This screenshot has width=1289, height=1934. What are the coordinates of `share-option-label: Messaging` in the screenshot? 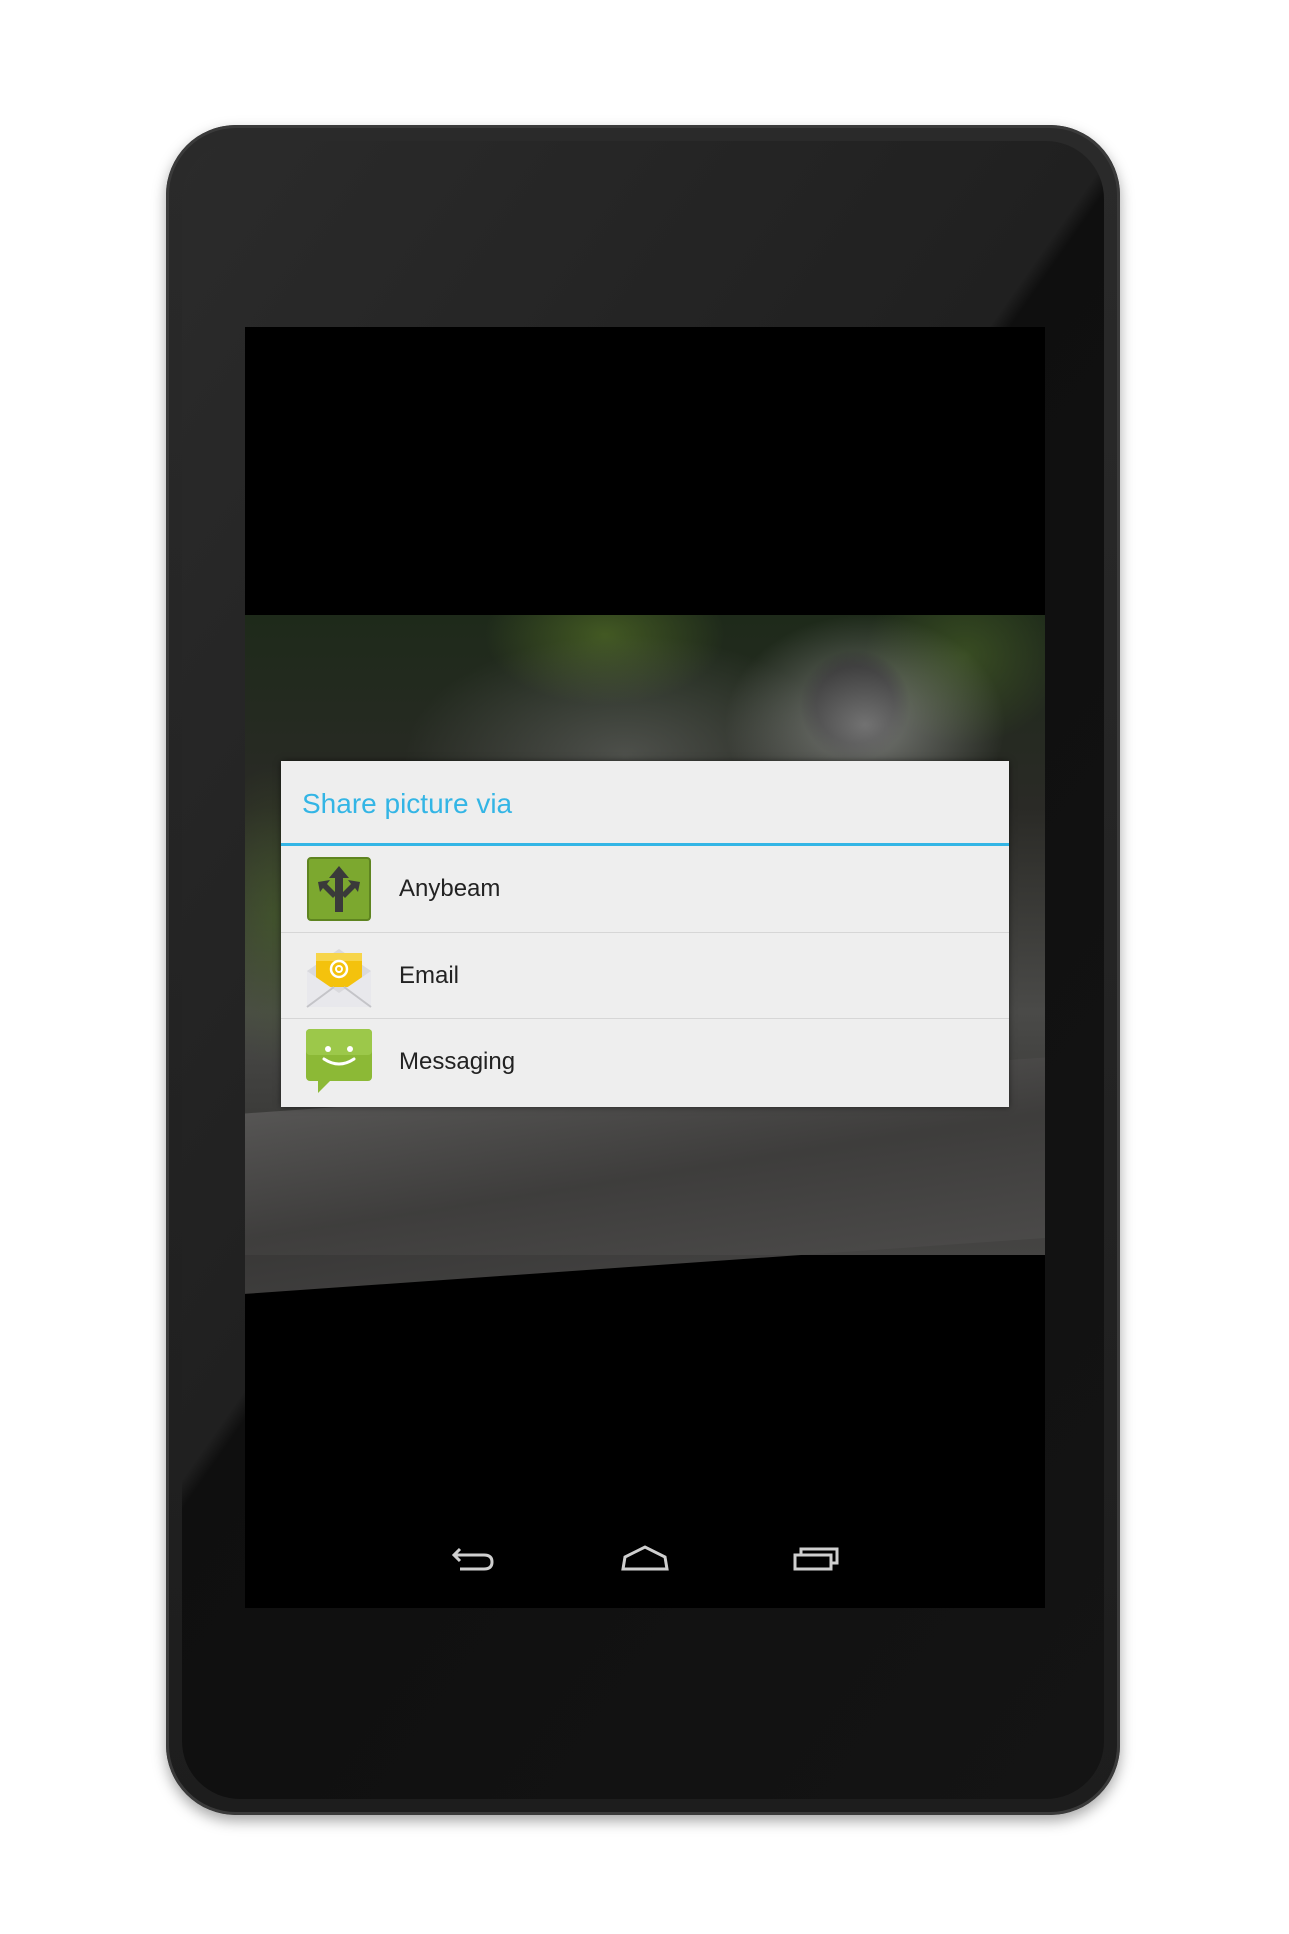 It's located at (457, 1061).